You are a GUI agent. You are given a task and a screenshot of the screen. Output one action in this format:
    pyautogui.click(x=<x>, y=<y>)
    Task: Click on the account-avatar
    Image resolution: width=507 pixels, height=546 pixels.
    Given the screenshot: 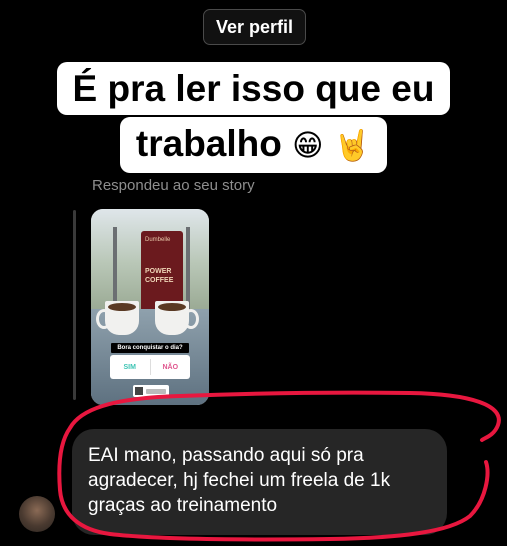 What is the action you would take?
    pyautogui.click(x=139, y=391)
    